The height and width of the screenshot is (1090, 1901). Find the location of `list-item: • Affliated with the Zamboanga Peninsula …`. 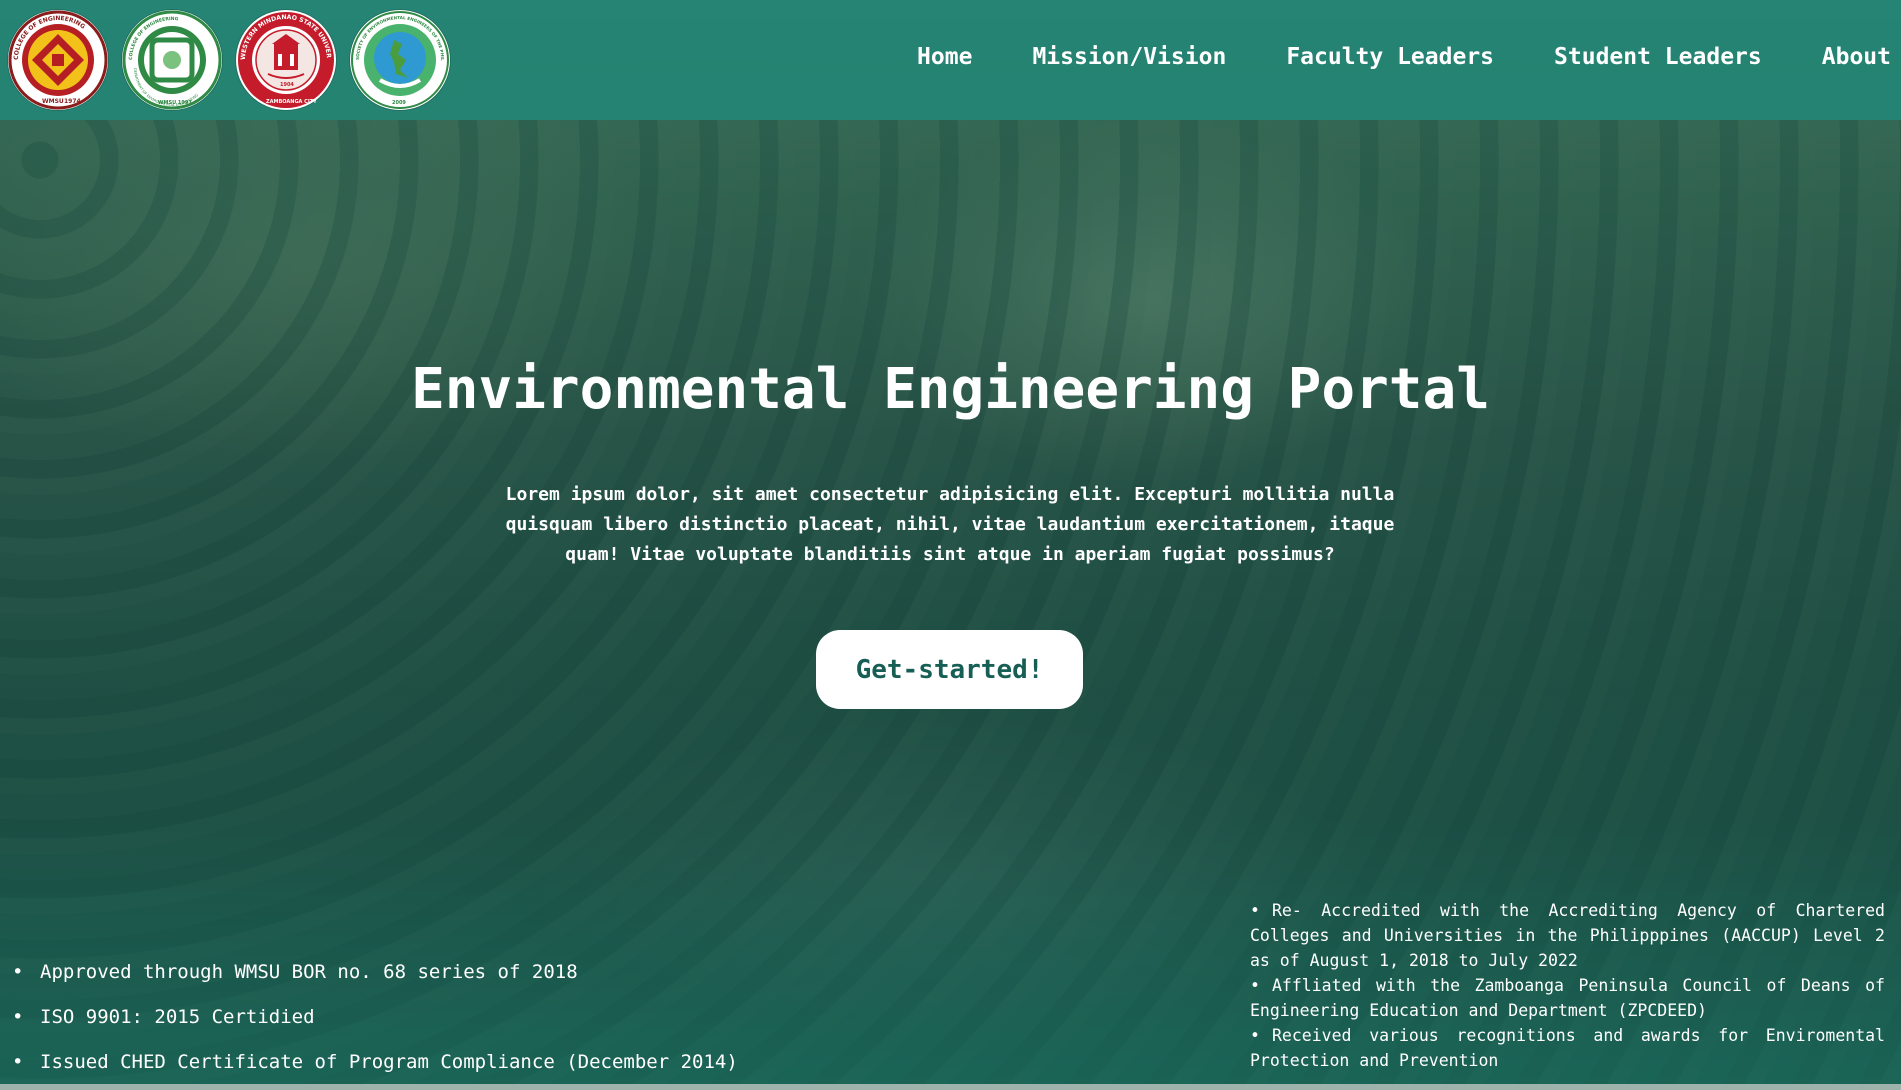

list-item: • Affliated with the Zamboanga Peninsula … is located at coordinates (1567, 998).